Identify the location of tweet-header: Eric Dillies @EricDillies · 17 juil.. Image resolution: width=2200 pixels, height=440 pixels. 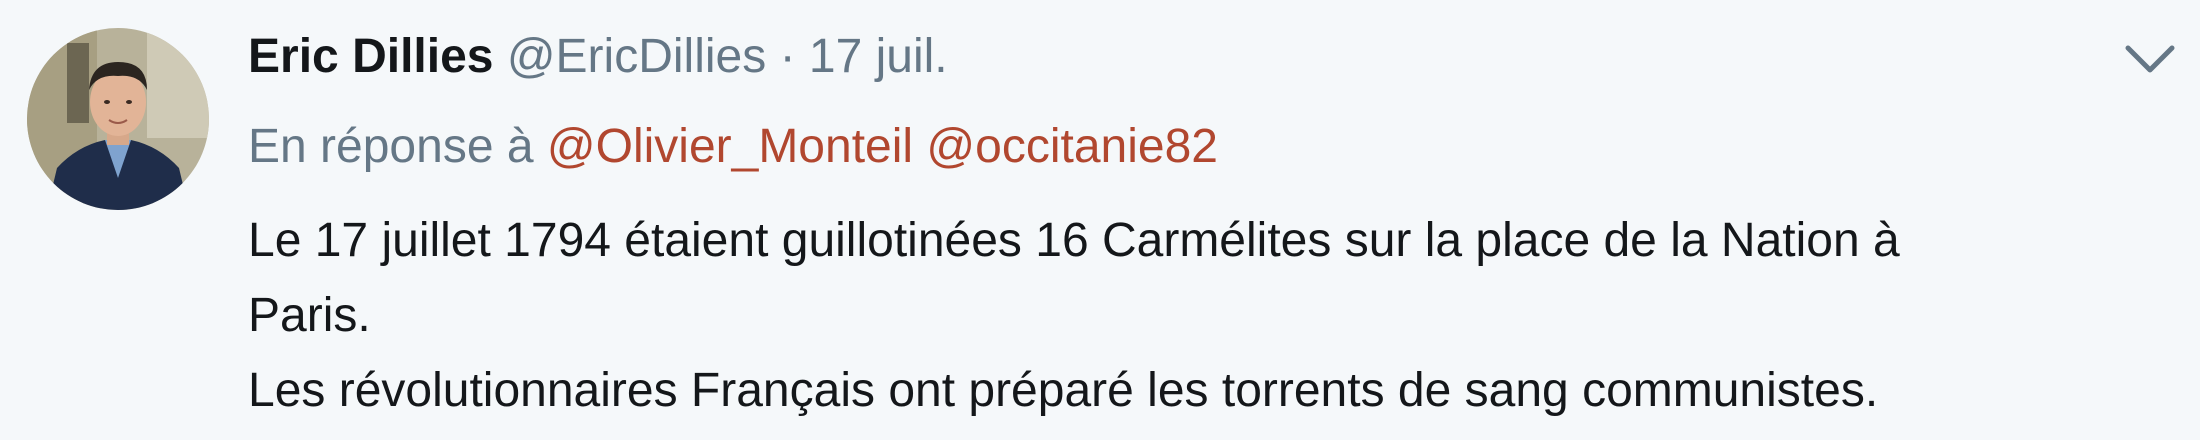
(598, 57).